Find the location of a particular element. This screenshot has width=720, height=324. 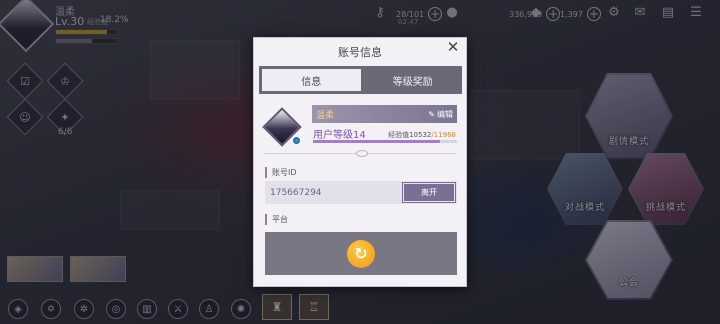

exp-progress-bar is located at coordinates (385, 141).